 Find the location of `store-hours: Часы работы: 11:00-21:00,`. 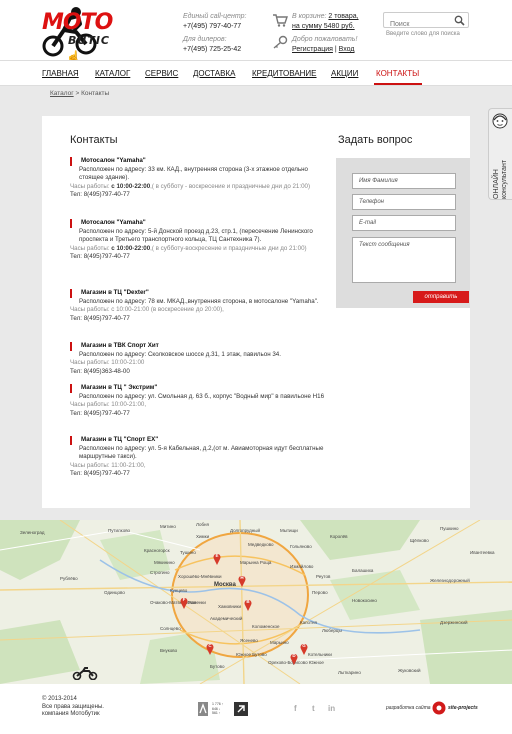

store-hours: Часы работы: 11:00-21:00, is located at coordinates (108, 465).